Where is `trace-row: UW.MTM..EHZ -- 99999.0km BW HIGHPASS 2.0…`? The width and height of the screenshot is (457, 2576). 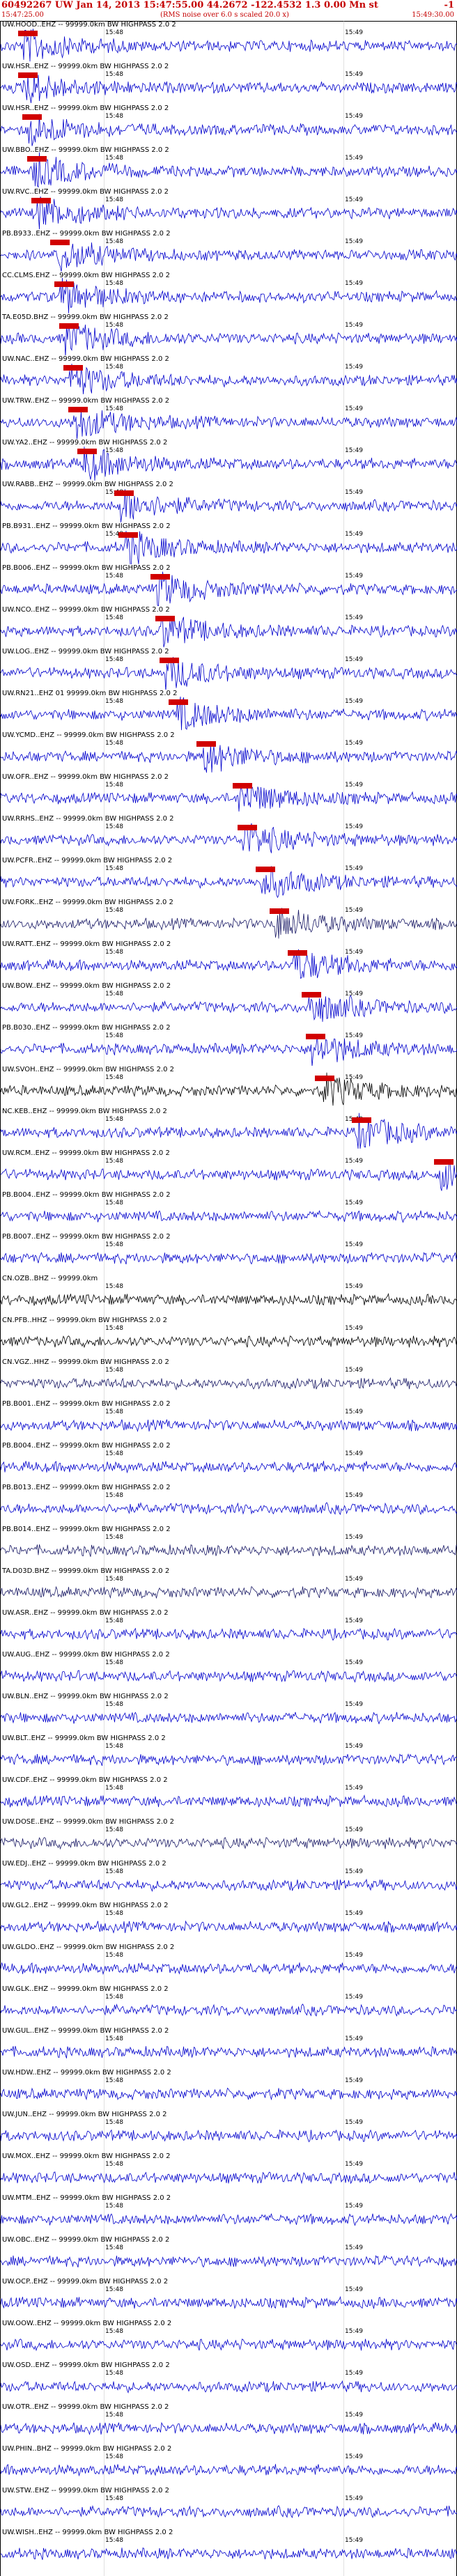
trace-row: UW.MTM..EHZ -- 99999.0km BW HIGHPASS 2.0… is located at coordinates (229, 2216).